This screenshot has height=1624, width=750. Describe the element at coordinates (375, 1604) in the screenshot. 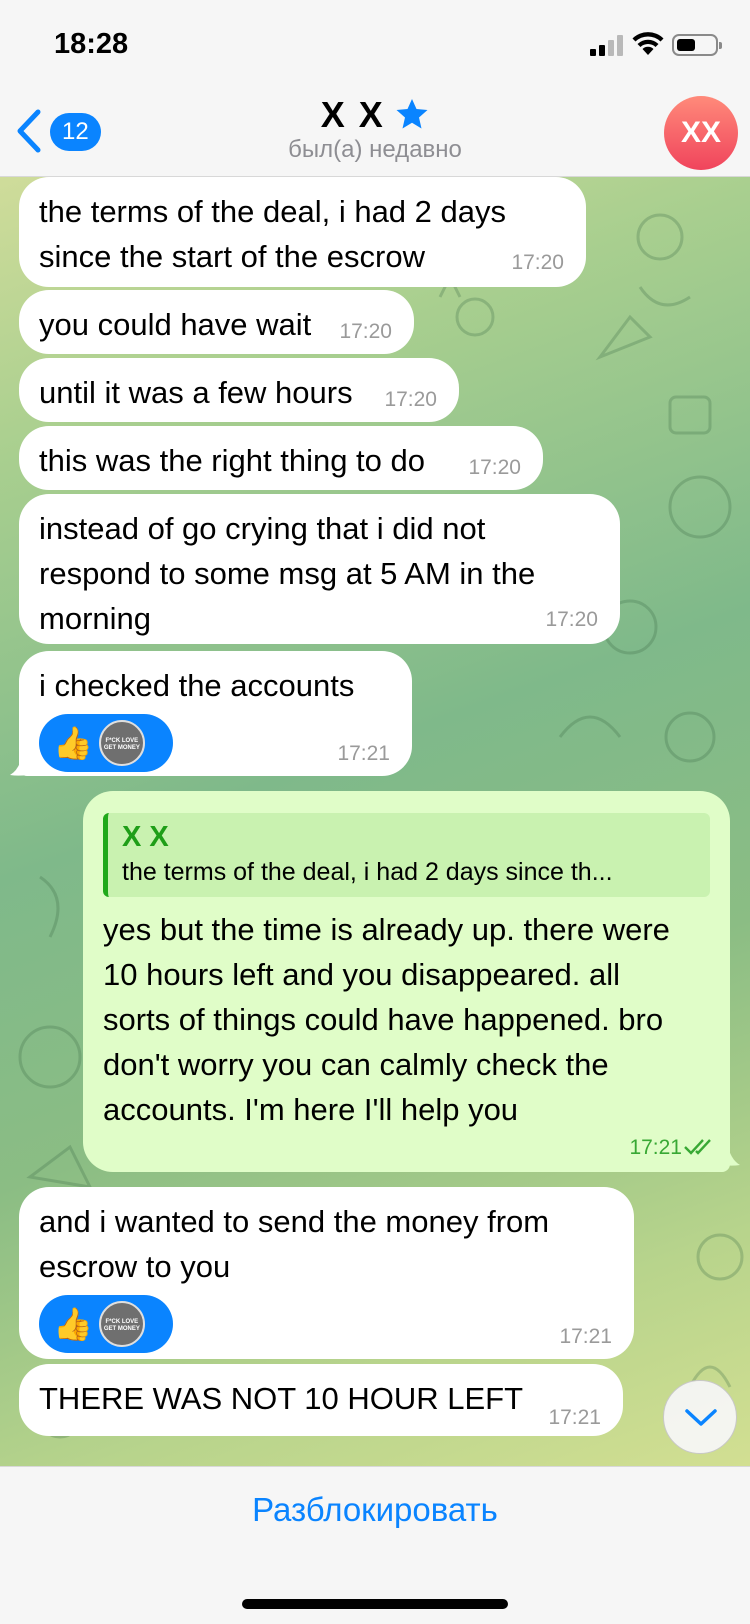

I see `home-indicator` at that location.